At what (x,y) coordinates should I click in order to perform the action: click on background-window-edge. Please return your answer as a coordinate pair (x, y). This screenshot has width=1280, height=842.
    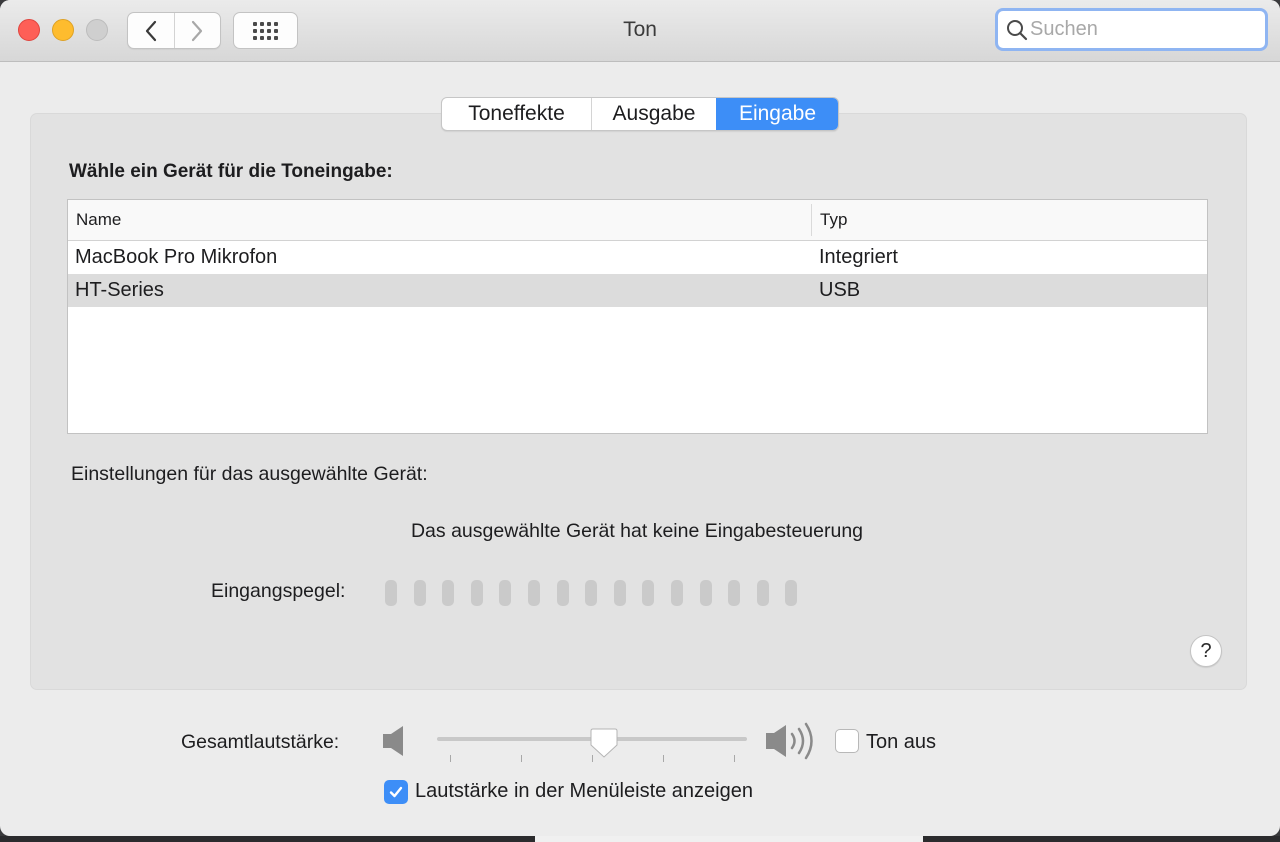
    Looking at the image, I should click on (729, 839).